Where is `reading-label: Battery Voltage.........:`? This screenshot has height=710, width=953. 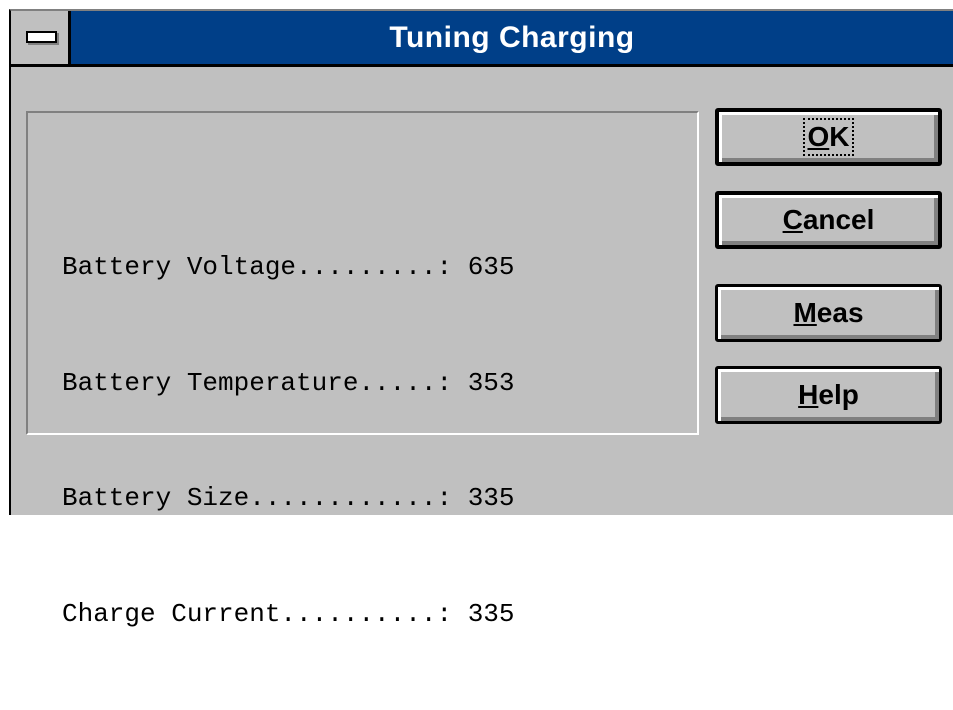
reading-label: Battery Voltage.........: is located at coordinates (257, 267).